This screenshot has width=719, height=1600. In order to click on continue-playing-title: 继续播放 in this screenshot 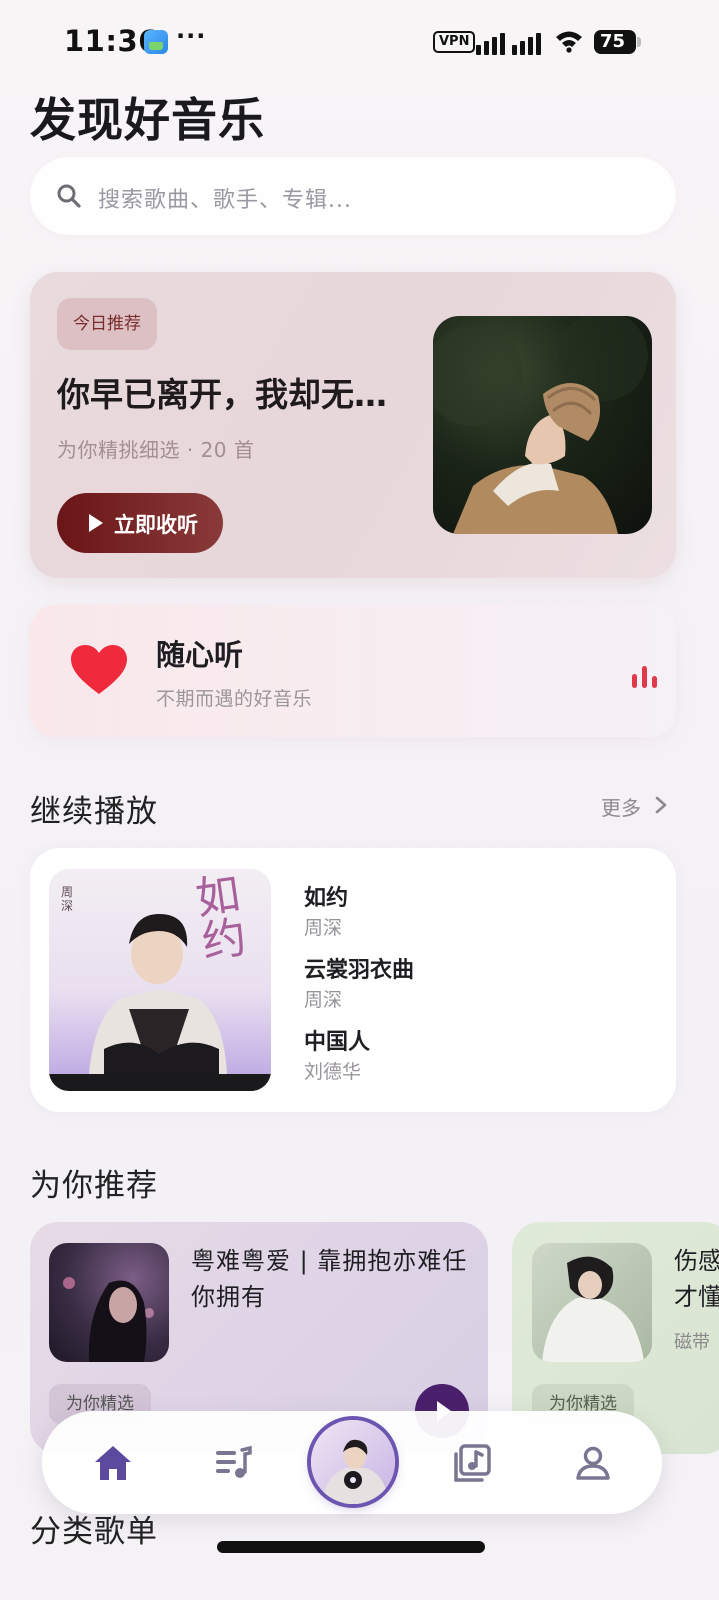, I will do `click(94, 812)`.